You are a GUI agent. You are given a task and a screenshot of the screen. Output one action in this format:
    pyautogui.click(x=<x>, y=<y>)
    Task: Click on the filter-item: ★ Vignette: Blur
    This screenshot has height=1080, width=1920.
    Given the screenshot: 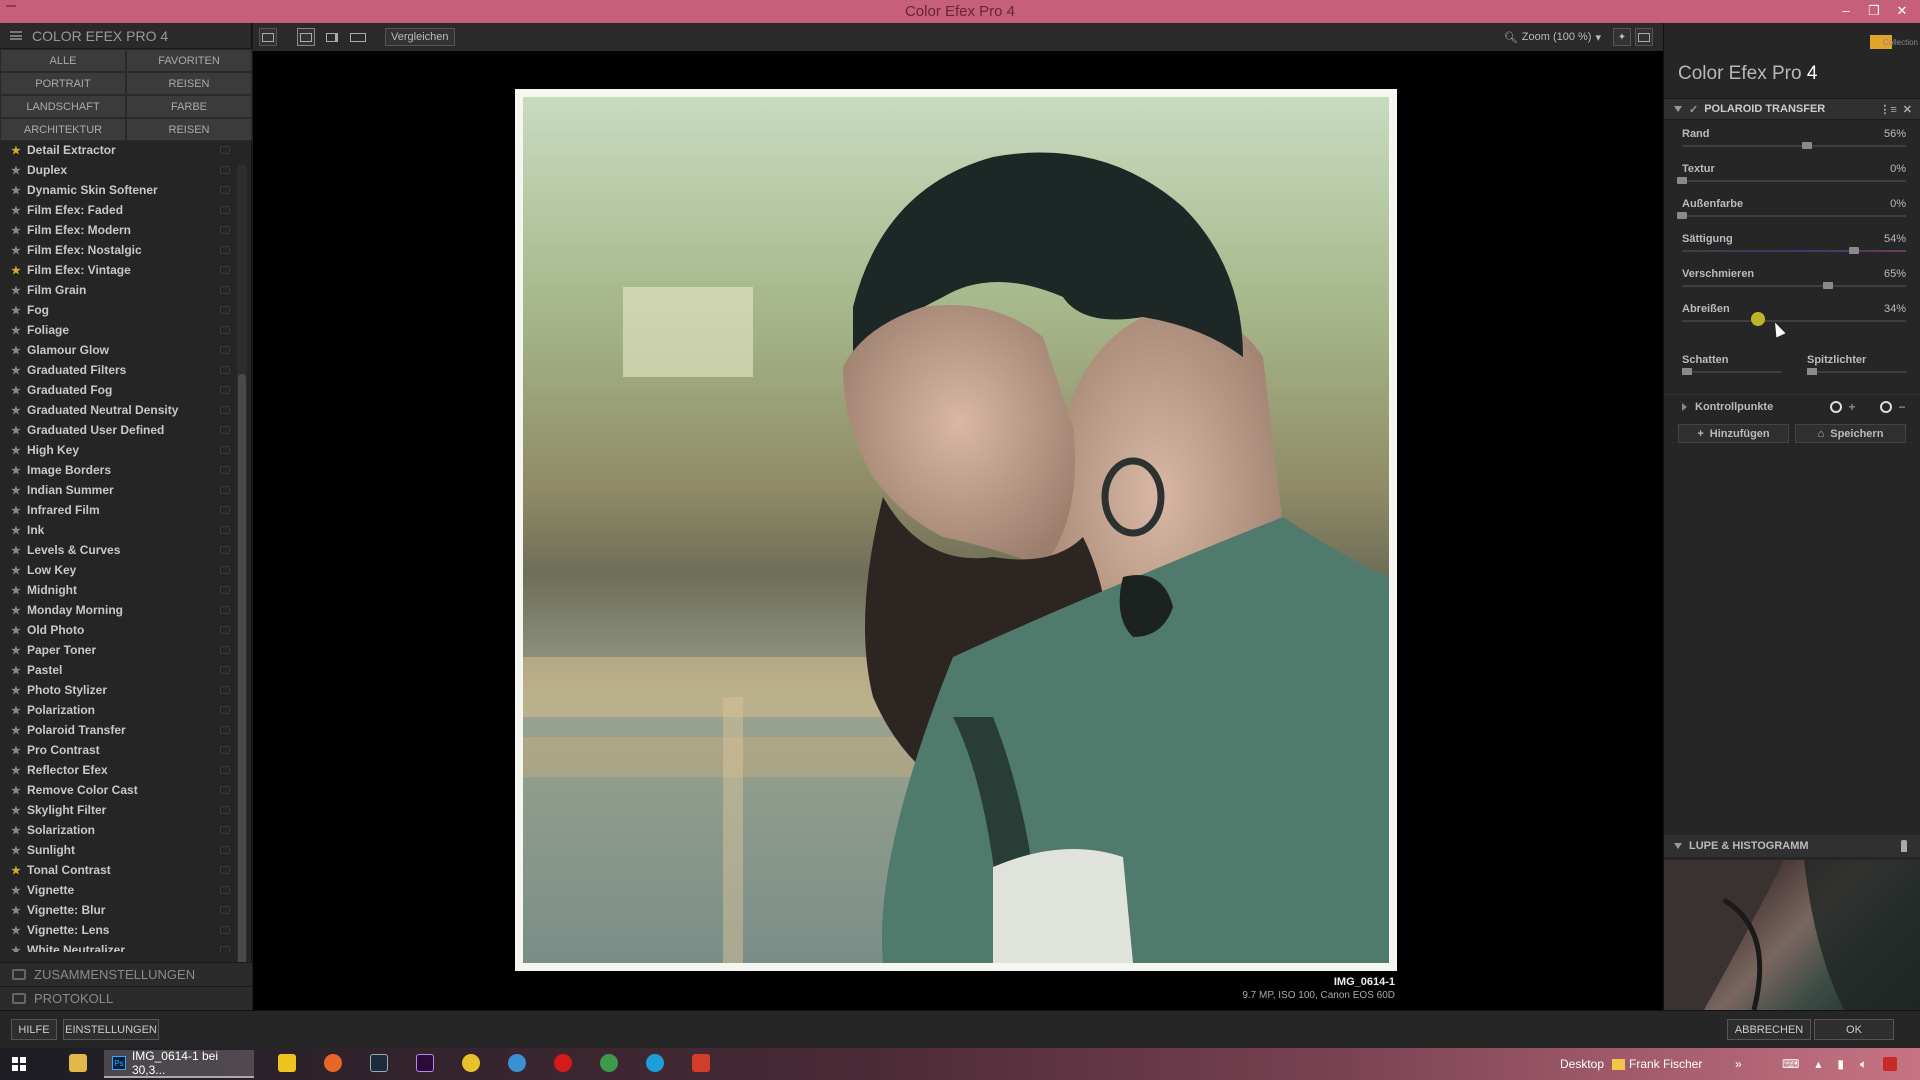 What is the action you would take?
    pyautogui.click(x=118, y=910)
    